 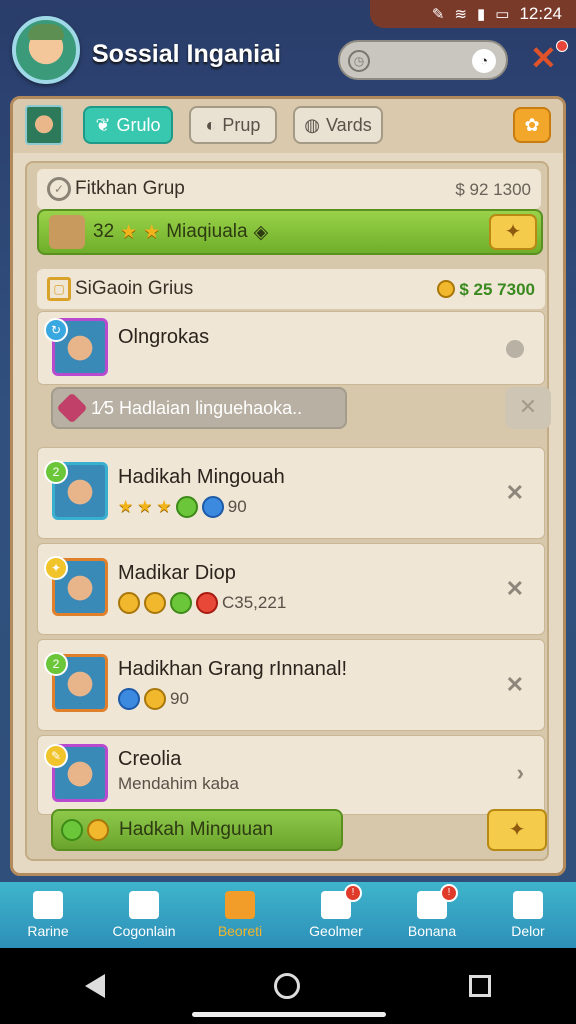 What do you see at coordinates (186, 54) in the screenshot?
I see `app-title: Sossial Inganiai` at bounding box center [186, 54].